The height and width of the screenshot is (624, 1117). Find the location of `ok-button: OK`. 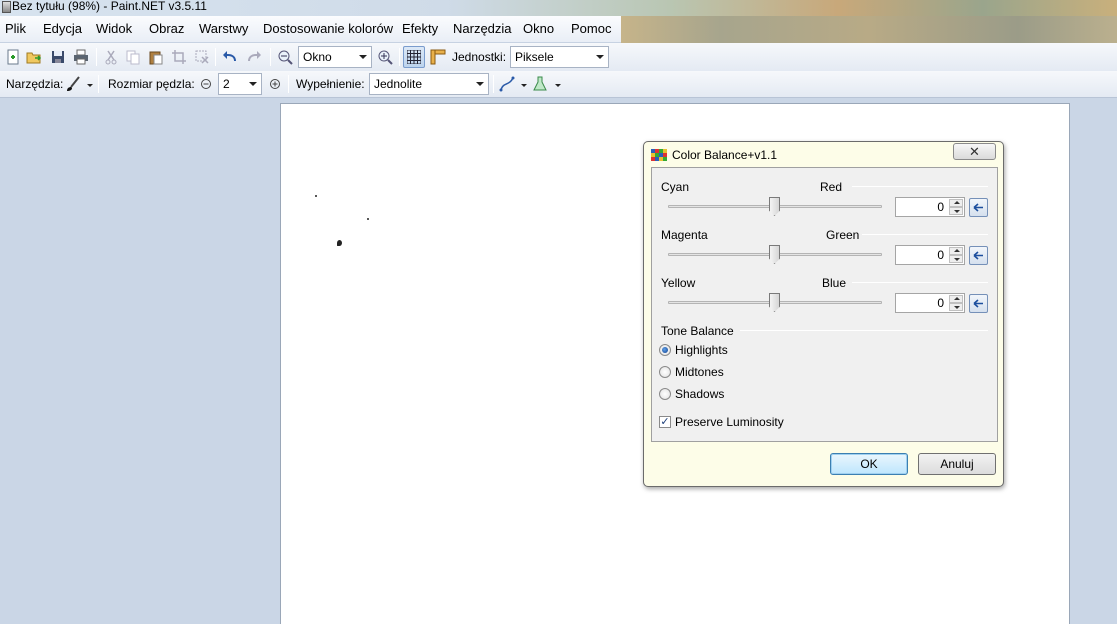

ok-button: OK is located at coordinates (869, 464).